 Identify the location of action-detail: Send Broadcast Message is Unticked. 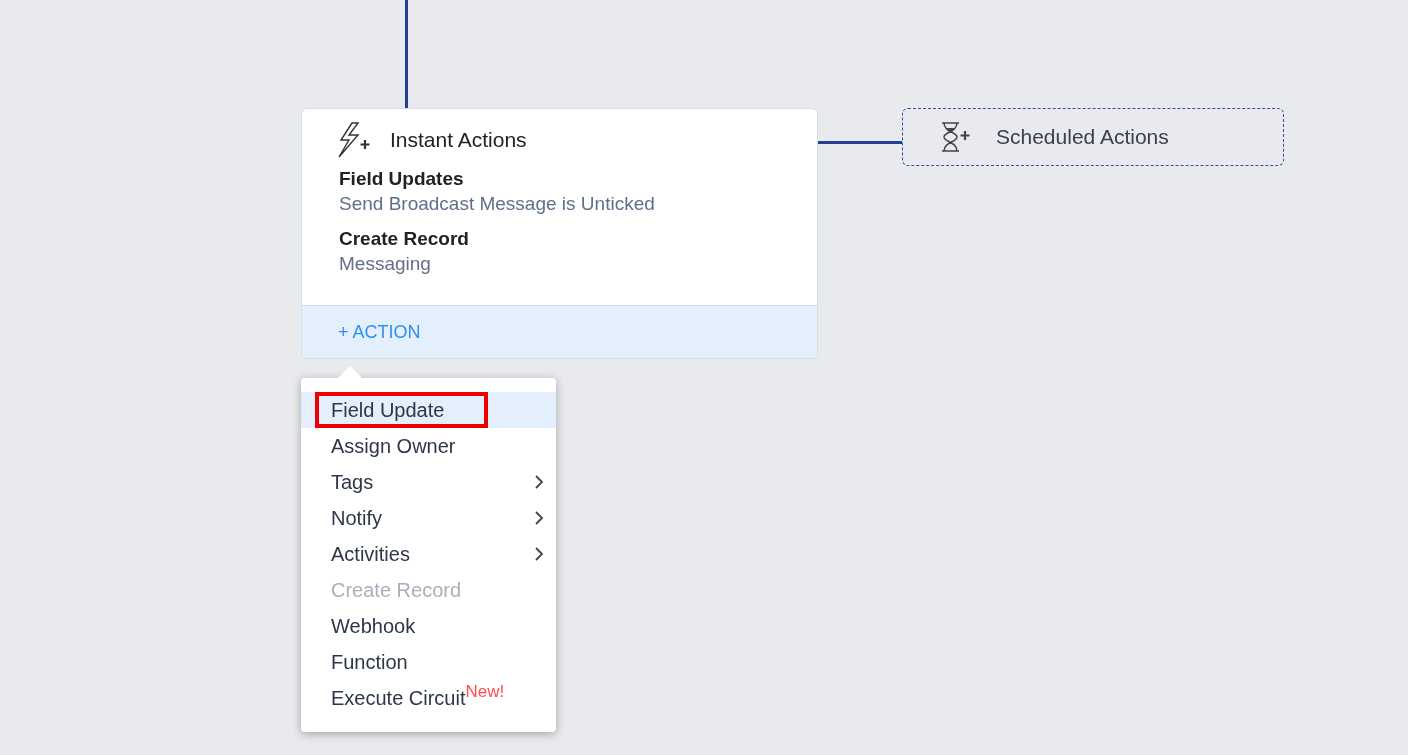
(497, 204).